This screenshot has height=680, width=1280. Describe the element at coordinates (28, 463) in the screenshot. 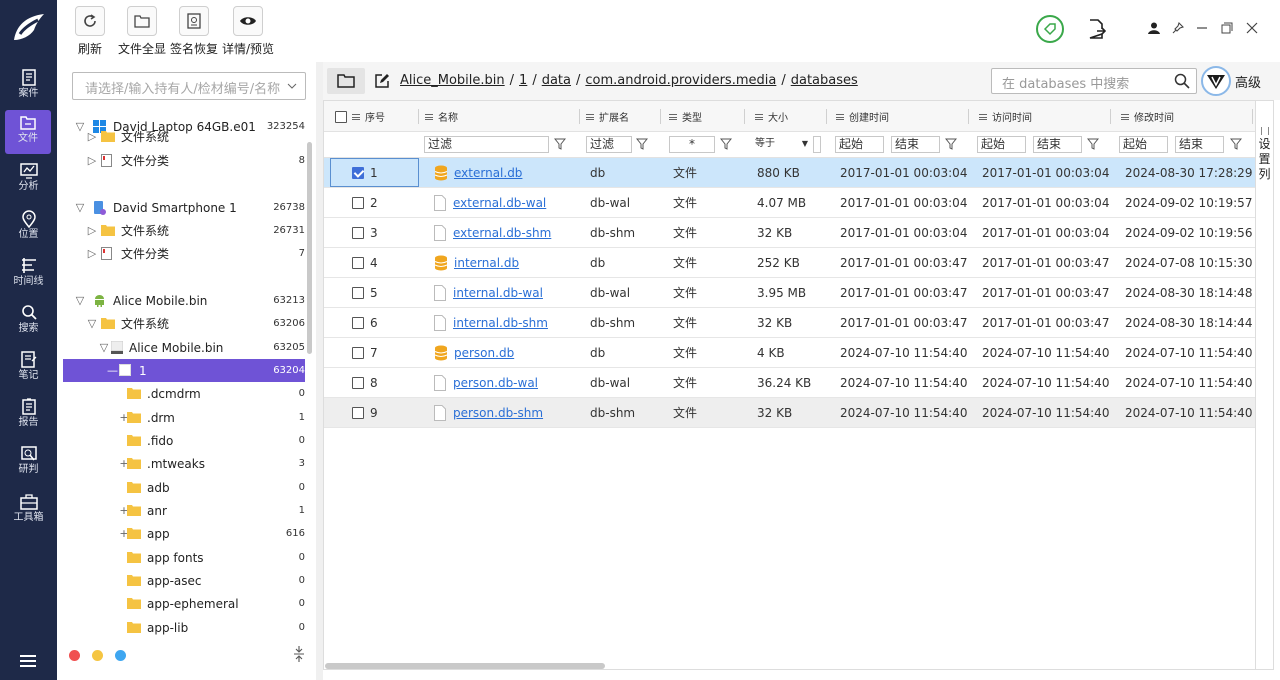

I see `nav-item-judge: 研判` at that location.